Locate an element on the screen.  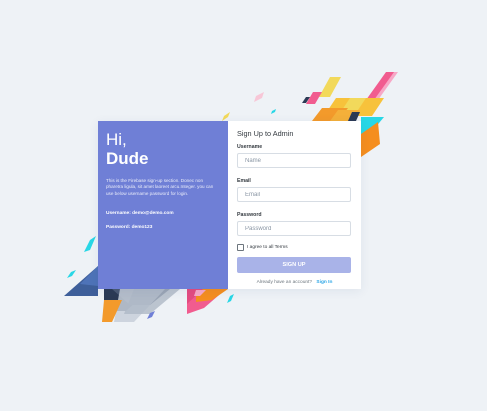
signup-button: SIGN UP is located at coordinates (294, 265).